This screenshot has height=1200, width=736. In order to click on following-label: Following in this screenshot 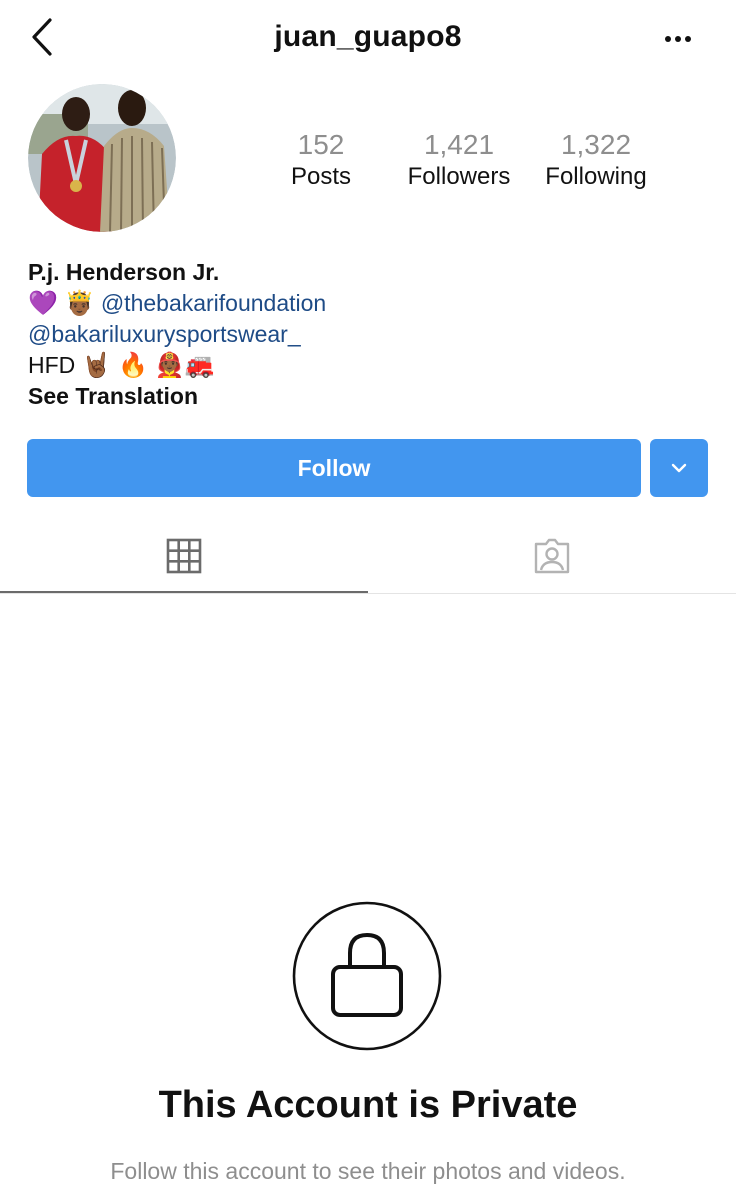, I will do `click(596, 176)`.